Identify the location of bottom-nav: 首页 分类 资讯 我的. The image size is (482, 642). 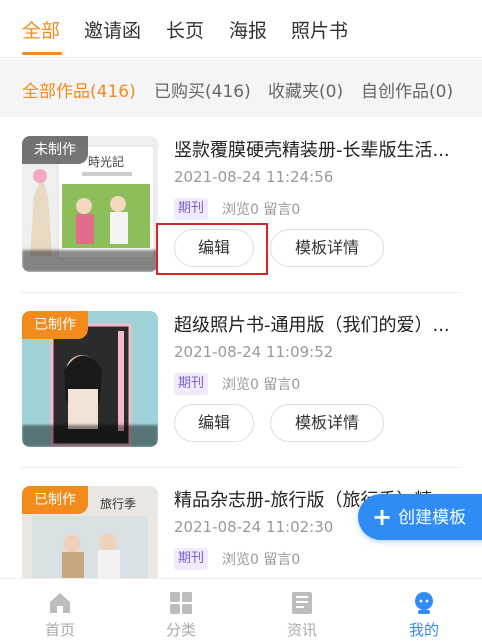
(241, 609).